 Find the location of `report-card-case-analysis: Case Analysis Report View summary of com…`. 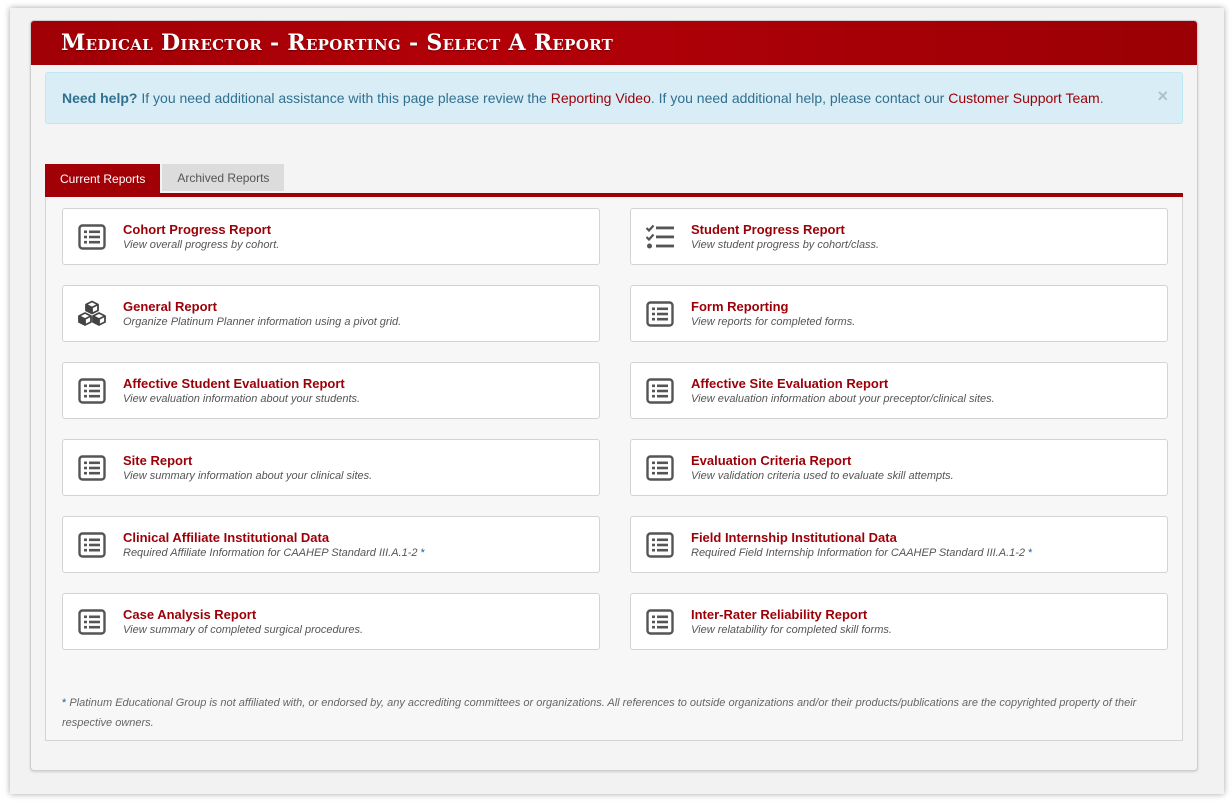

report-card-case-analysis: Case Analysis Report View summary of com… is located at coordinates (331, 621).